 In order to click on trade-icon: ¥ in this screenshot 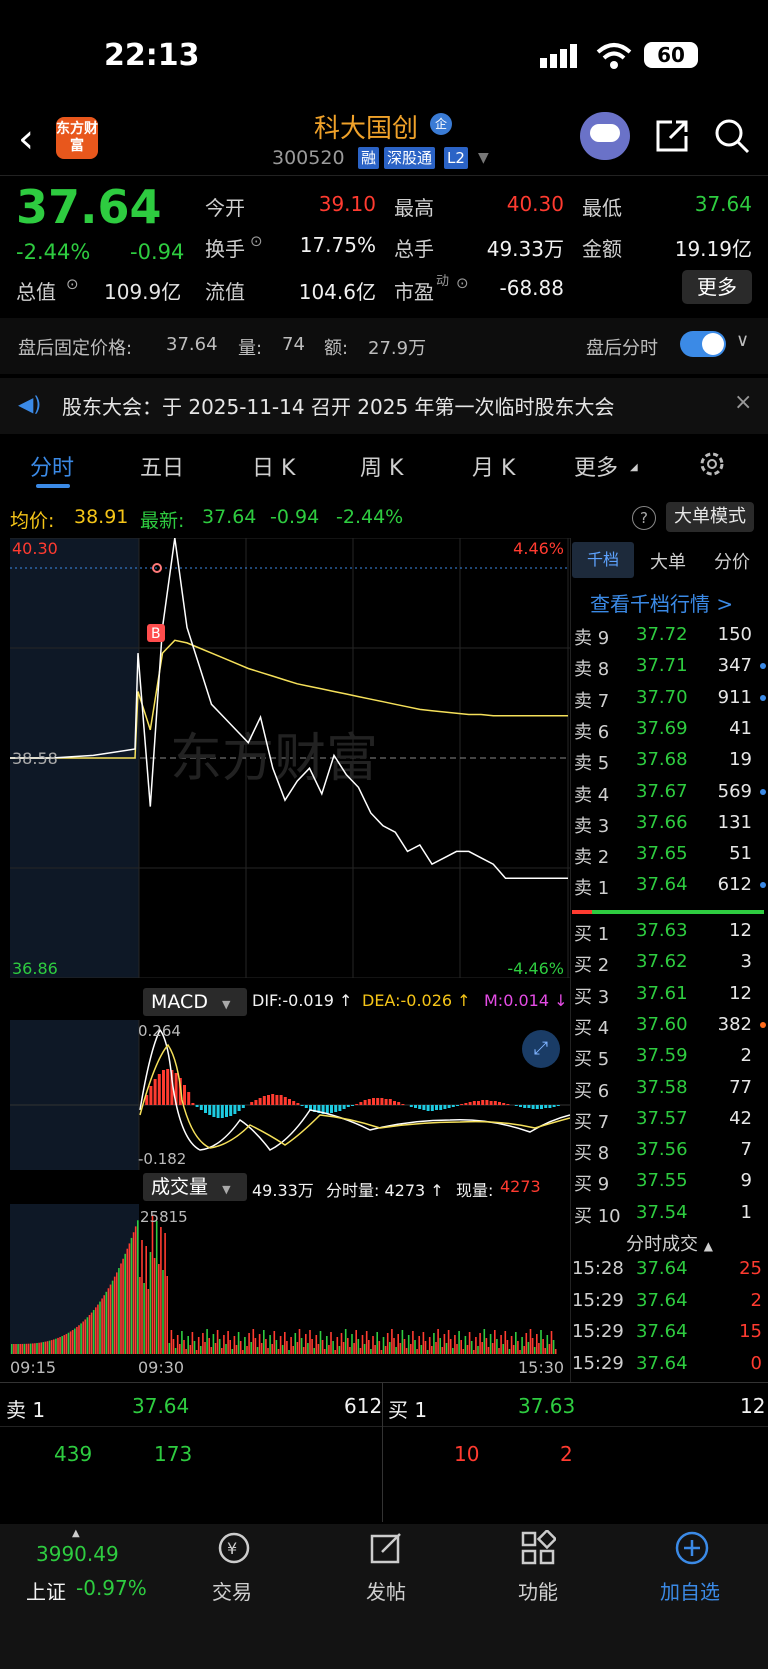, I will do `click(234, 1548)`.